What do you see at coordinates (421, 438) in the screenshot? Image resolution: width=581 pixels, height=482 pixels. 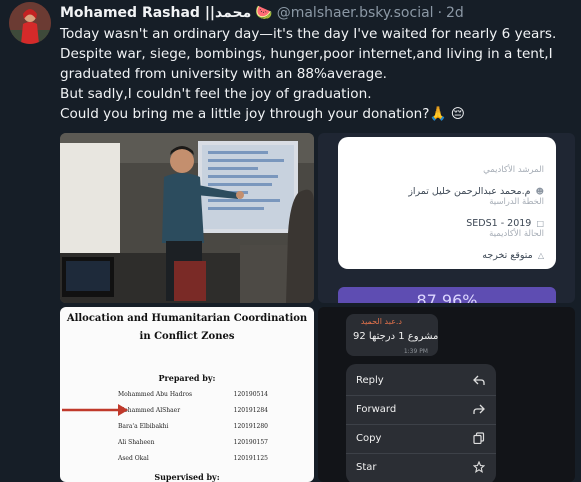 I see `menu-item-copy: Copy` at bounding box center [421, 438].